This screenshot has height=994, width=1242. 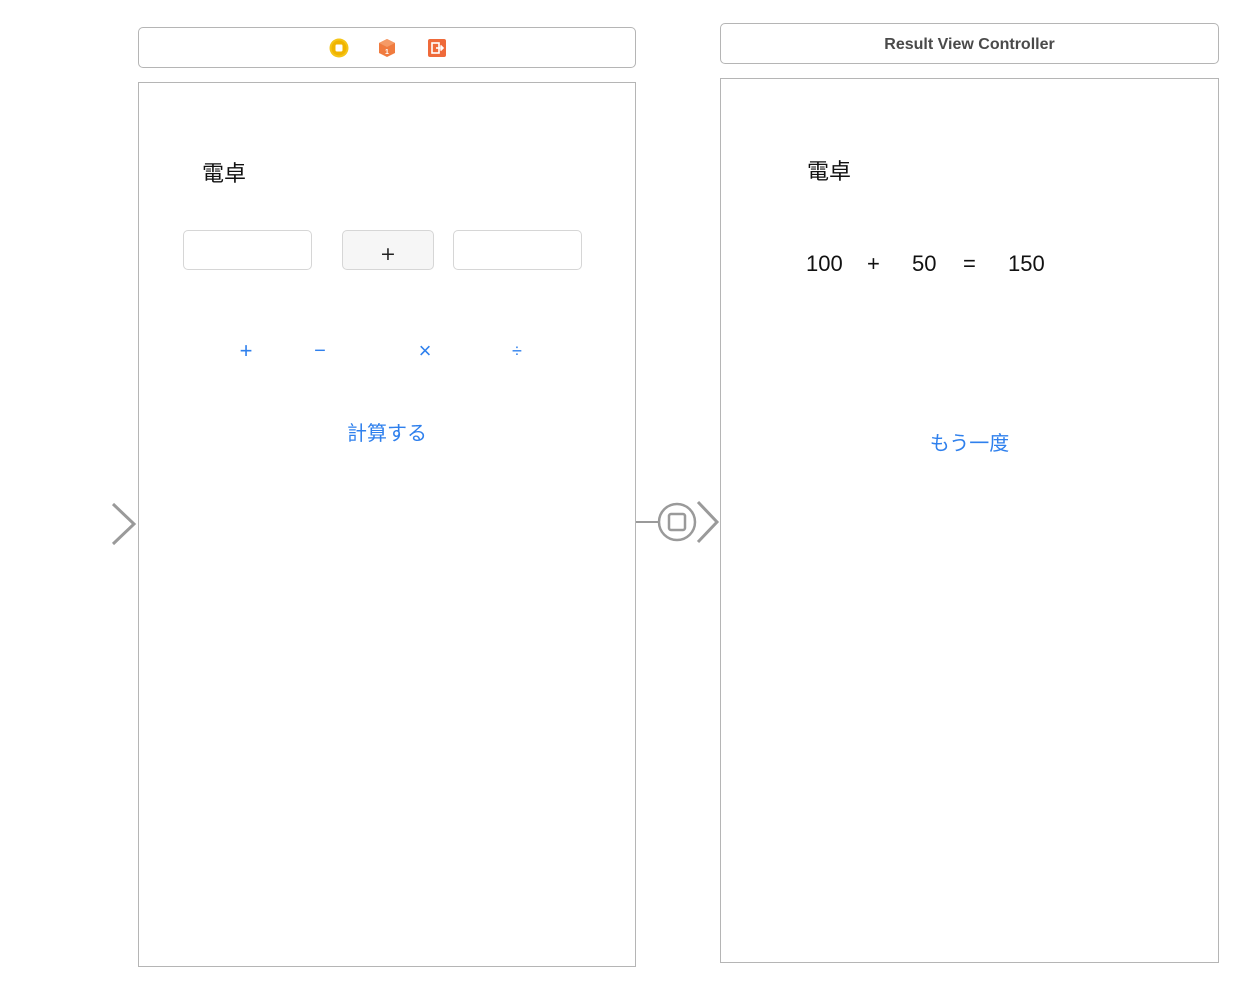 What do you see at coordinates (320, 351) in the screenshot?
I see `minus-button: −` at bounding box center [320, 351].